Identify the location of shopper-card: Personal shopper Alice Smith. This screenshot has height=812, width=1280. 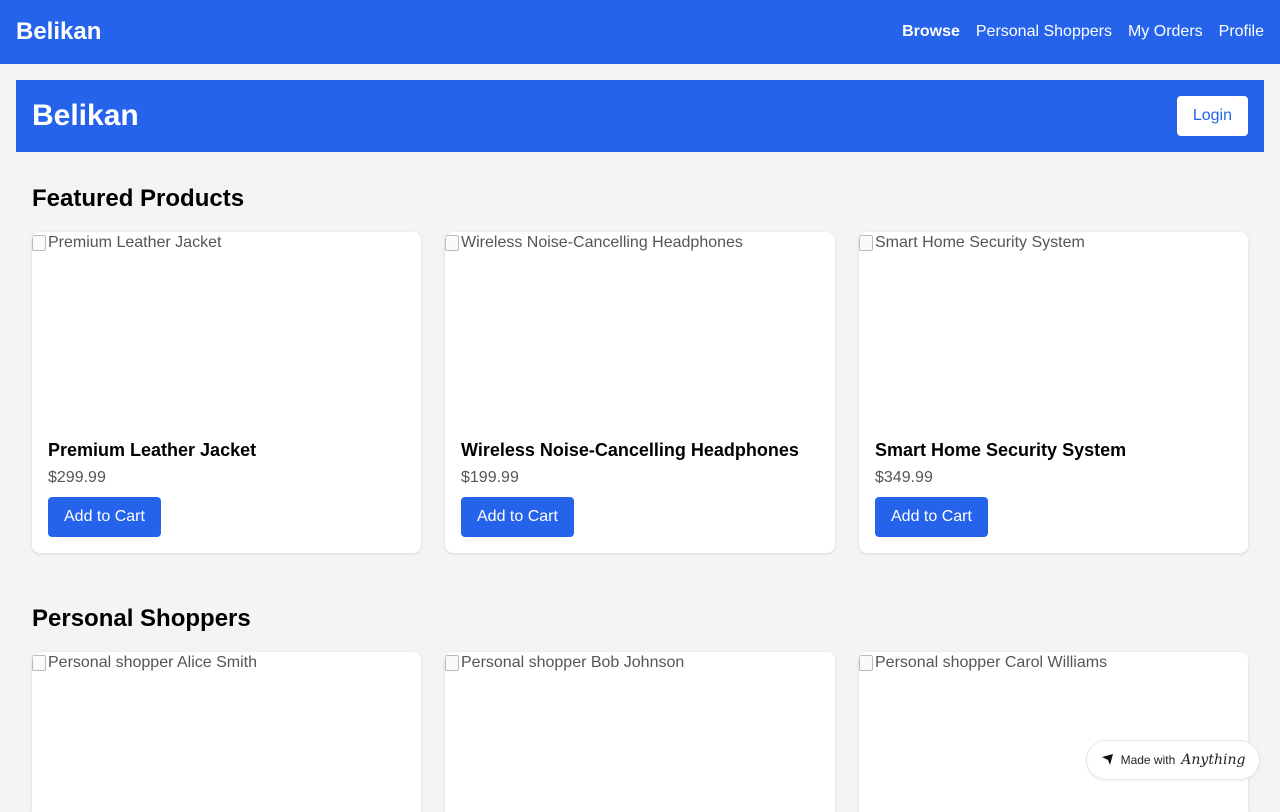
(226, 732).